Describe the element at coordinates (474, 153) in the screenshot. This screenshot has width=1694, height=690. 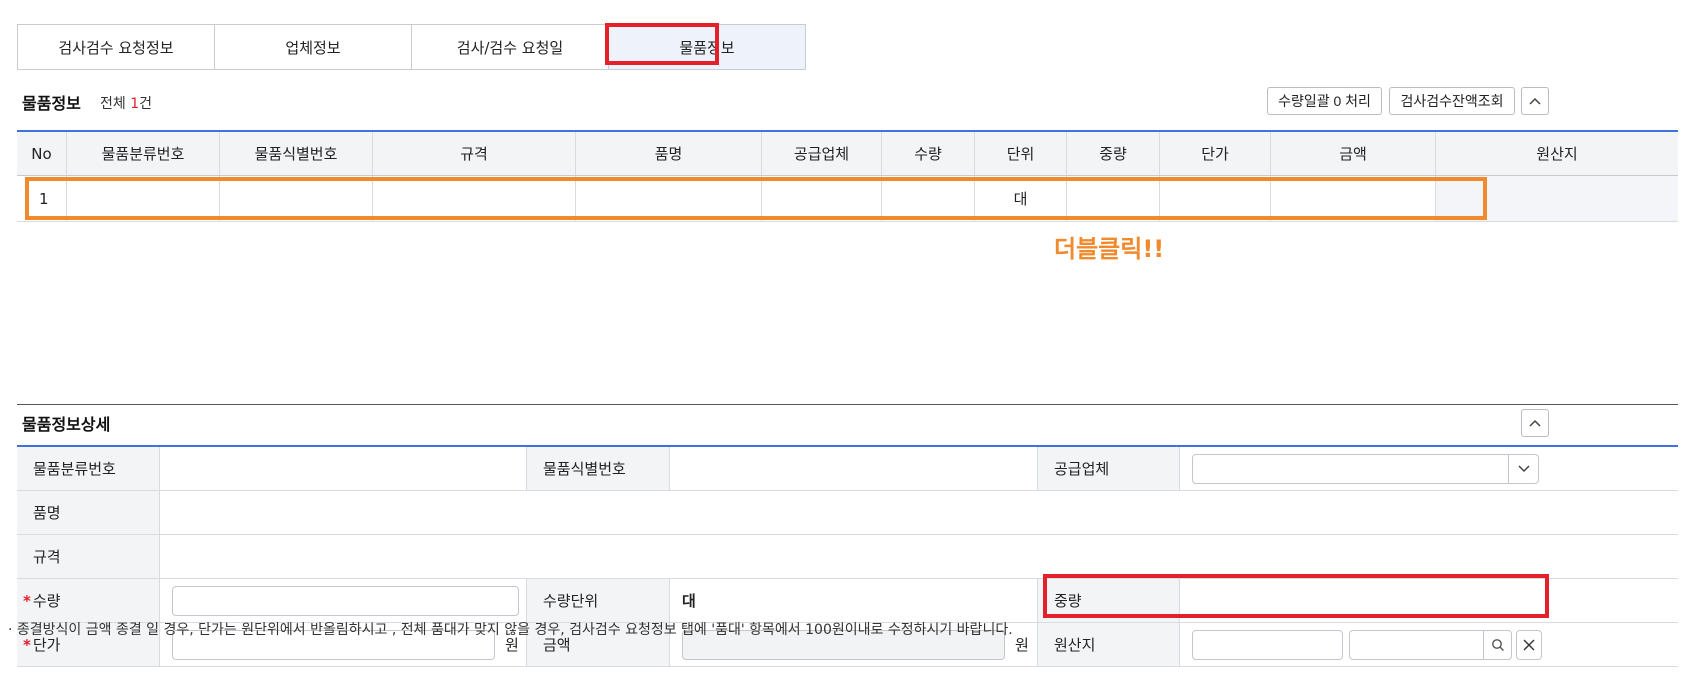
I see `col-header-spec: 규격` at that location.